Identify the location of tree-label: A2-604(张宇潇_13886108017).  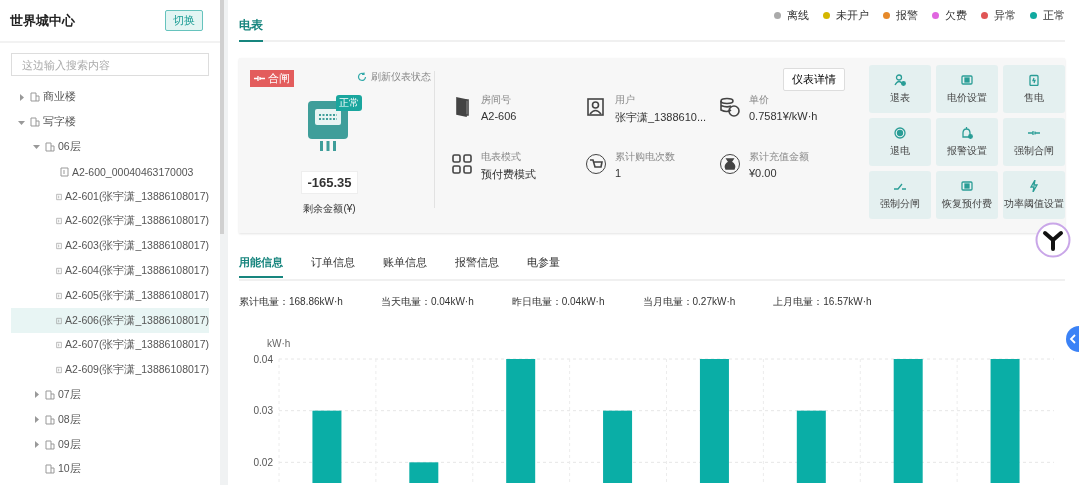
(137, 270).